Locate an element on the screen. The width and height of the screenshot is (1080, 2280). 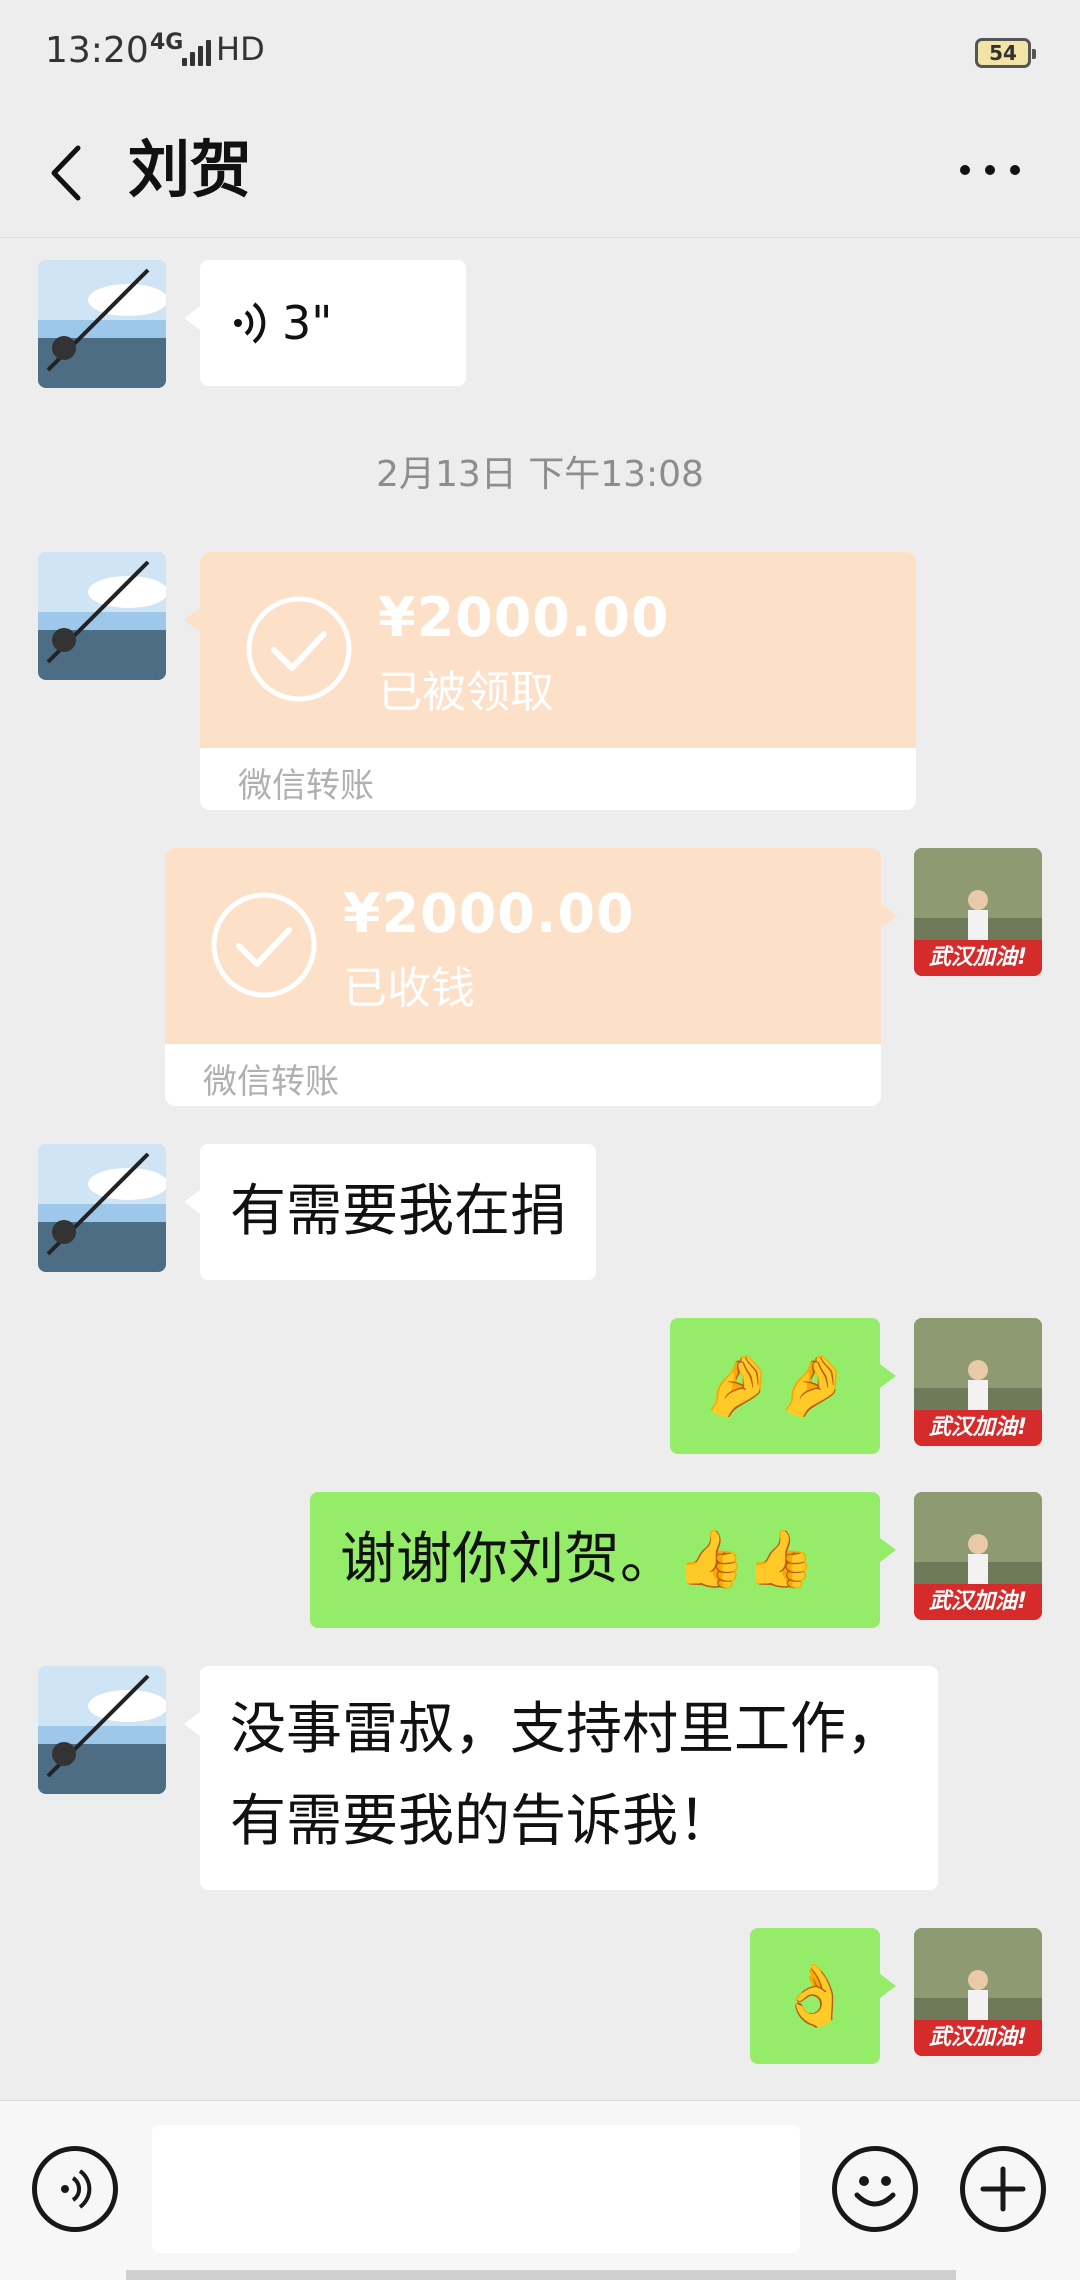
plus-icon is located at coordinates (1003, 2189).